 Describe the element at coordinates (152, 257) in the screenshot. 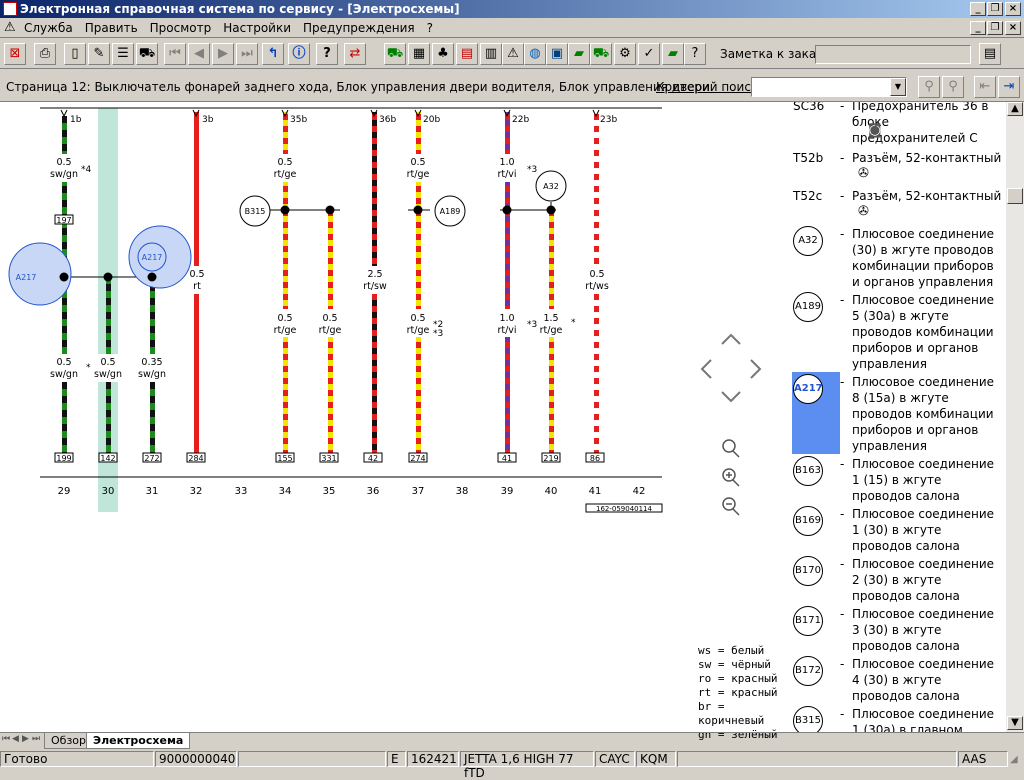

I see `connector-label-a217: A217` at that location.